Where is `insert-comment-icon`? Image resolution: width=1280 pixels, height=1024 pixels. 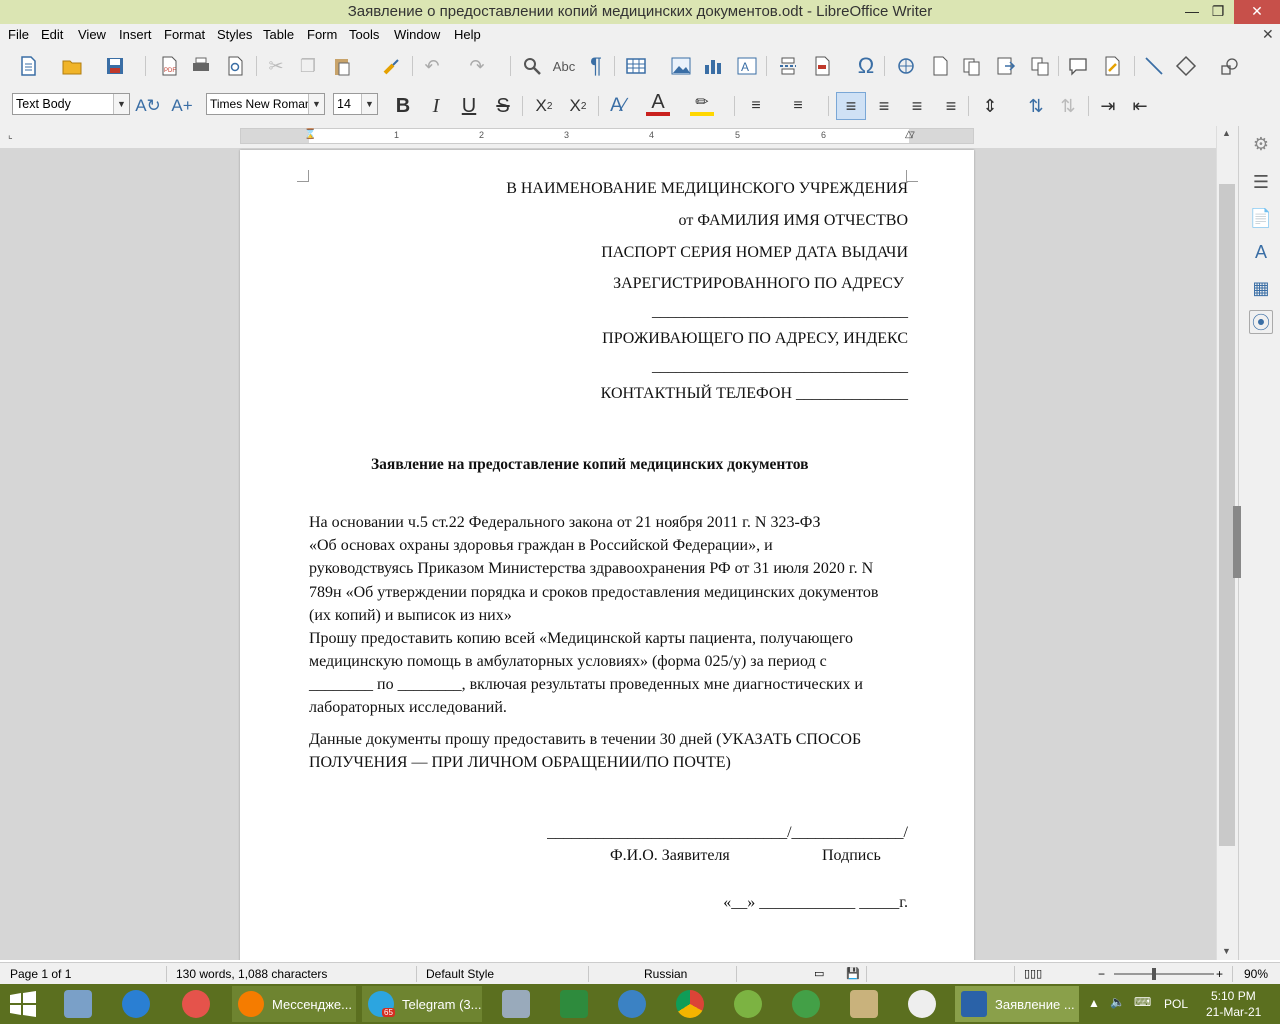 insert-comment-icon is located at coordinates (1078, 66).